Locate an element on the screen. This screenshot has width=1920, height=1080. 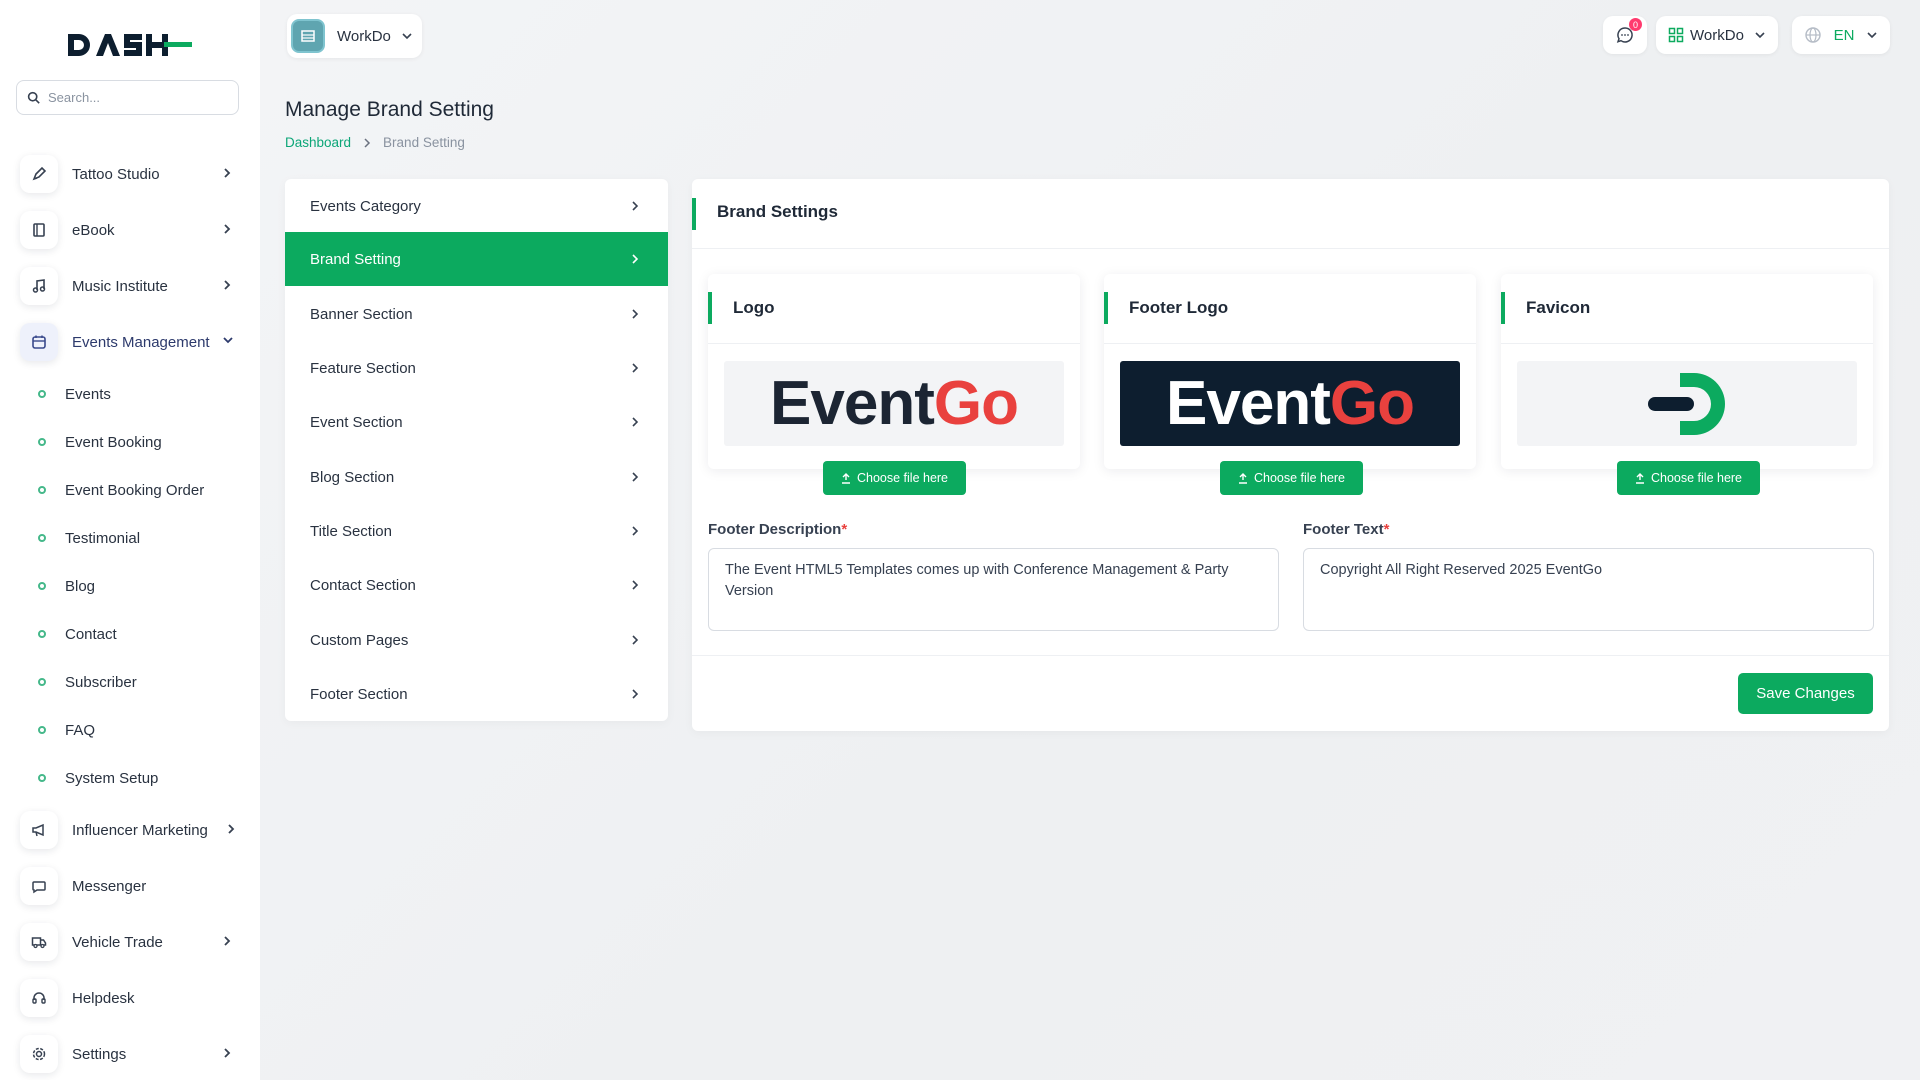
submenu-item-events: Events is located at coordinates (74, 394).